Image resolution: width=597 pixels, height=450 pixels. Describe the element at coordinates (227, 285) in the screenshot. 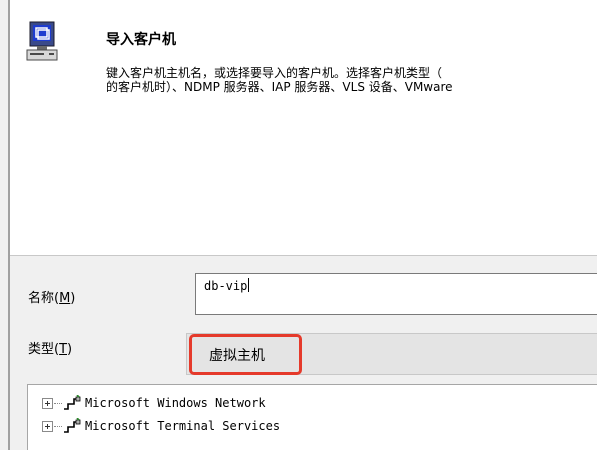

I see `name-input-value: db-vip` at that location.